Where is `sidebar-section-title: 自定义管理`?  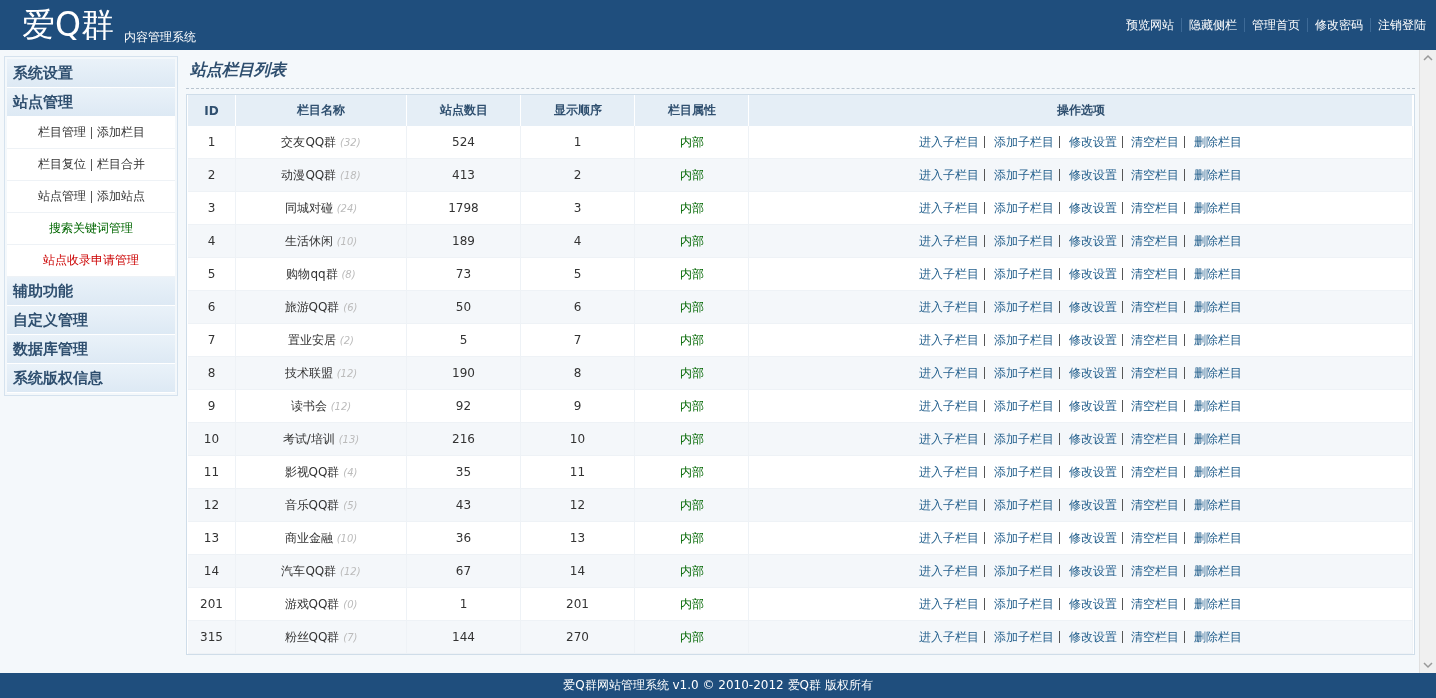
sidebar-section-title: 自定义管理 is located at coordinates (91, 320).